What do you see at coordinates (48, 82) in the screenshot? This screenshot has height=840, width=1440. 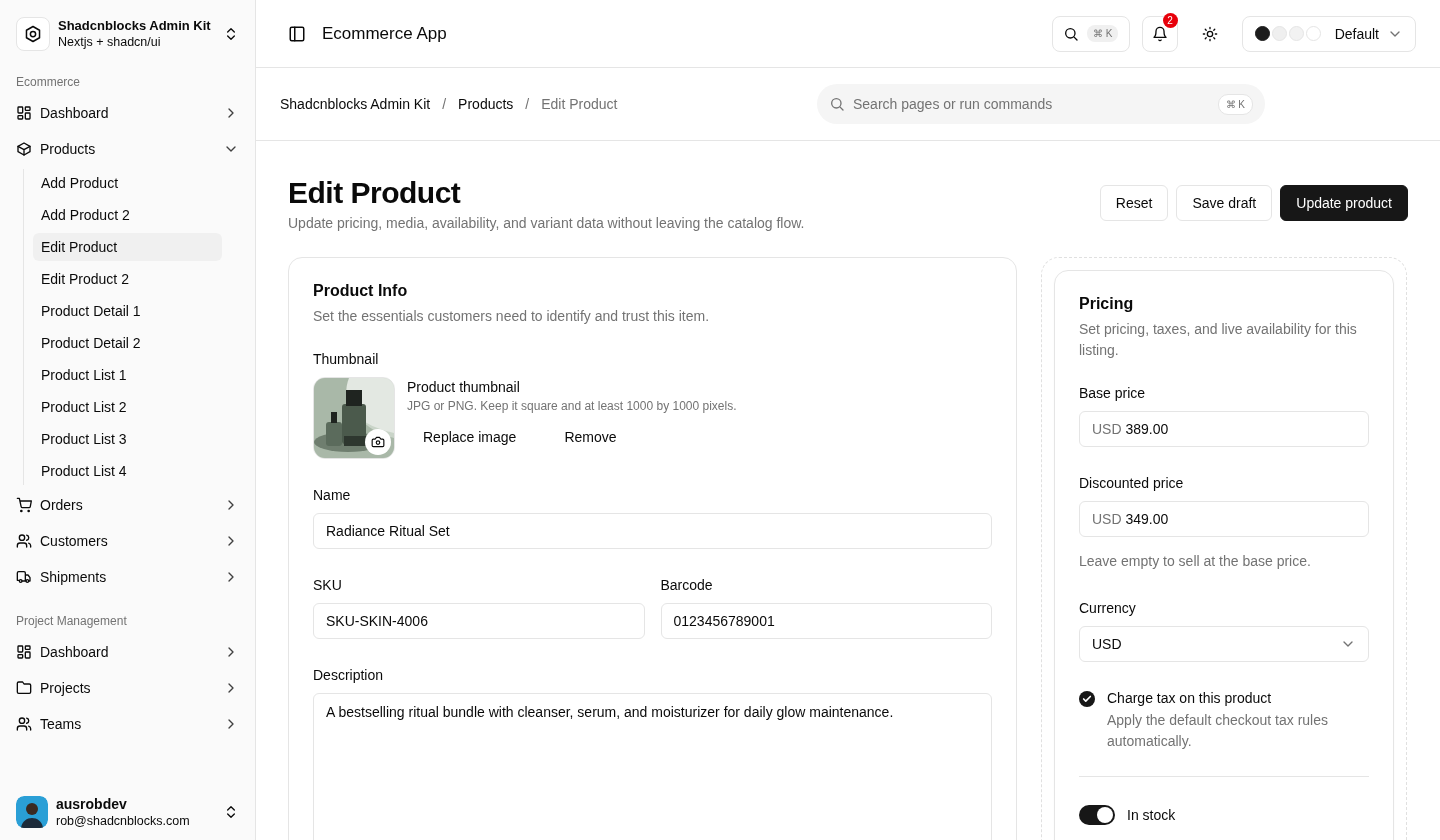 I see `sidebar-group-label: Ecommerce` at bounding box center [48, 82].